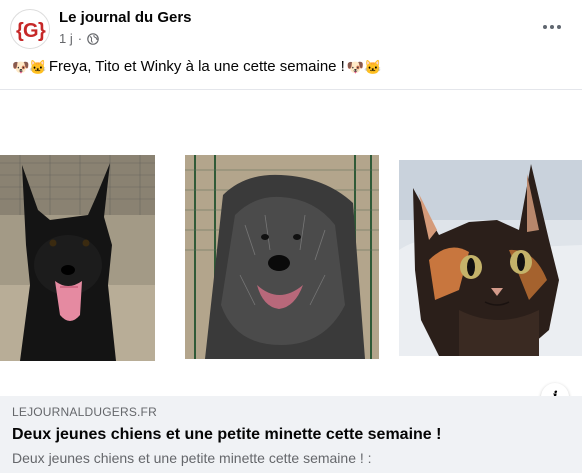  I want to click on globe-icon, so click(93, 38).